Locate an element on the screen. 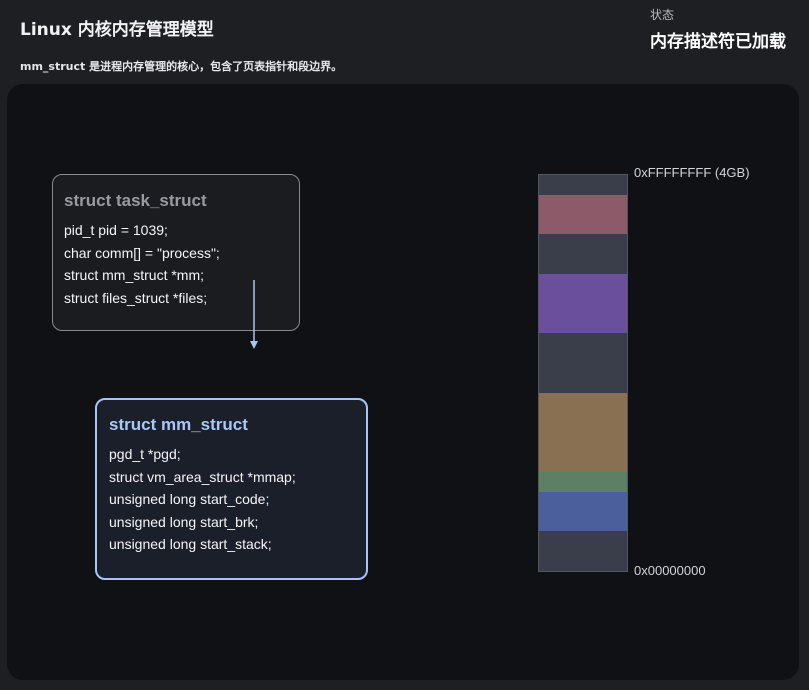 This screenshot has width=809, height=690. mm-struct-title: struct mm_struct is located at coordinates (178, 424).